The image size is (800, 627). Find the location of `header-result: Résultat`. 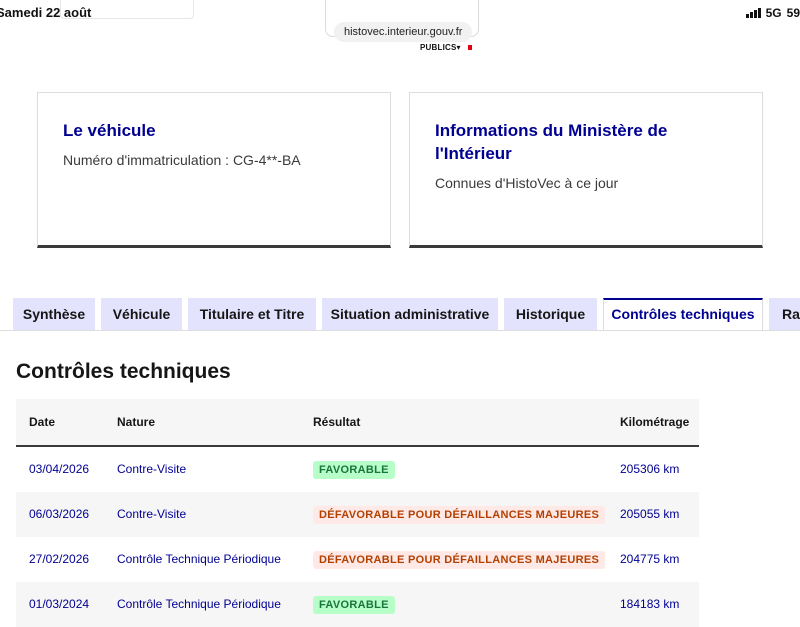

header-result: Résultat is located at coordinates (337, 422).